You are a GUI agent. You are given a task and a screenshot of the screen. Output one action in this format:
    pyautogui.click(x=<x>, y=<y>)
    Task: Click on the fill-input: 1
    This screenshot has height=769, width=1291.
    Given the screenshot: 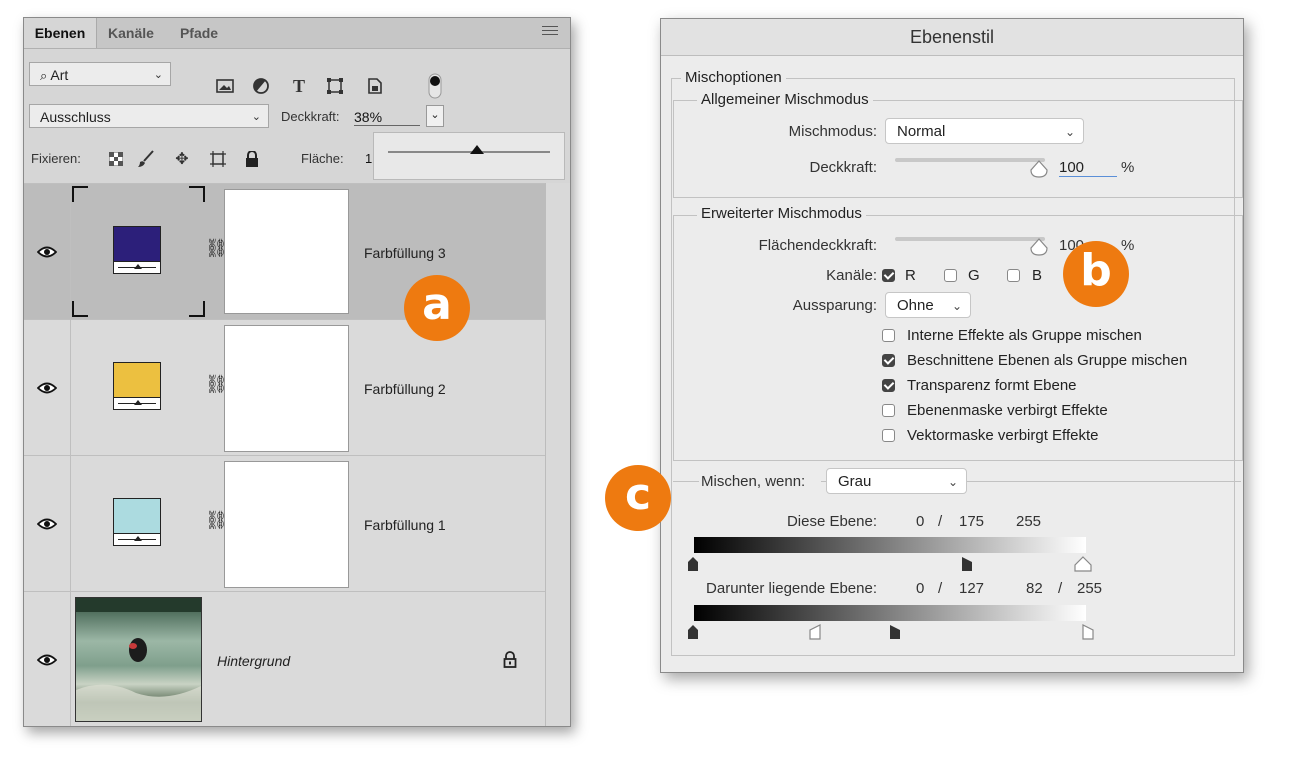 What is the action you would take?
    pyautogui.click(x=368, y=158)
    